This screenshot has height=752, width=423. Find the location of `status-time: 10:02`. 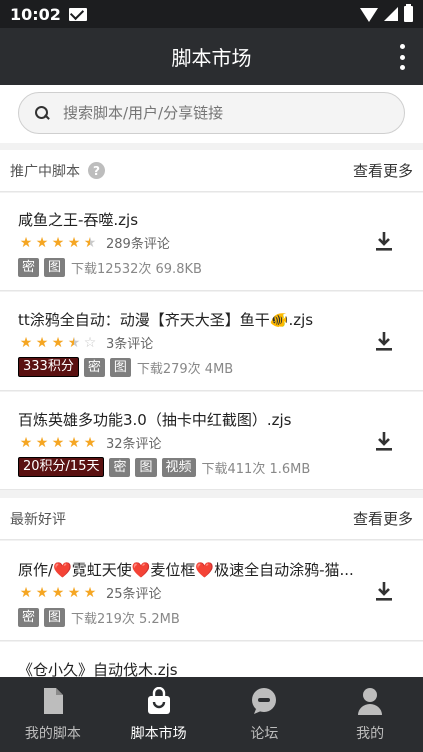

status-time: 10:02 is located at coordinates (35, 14).